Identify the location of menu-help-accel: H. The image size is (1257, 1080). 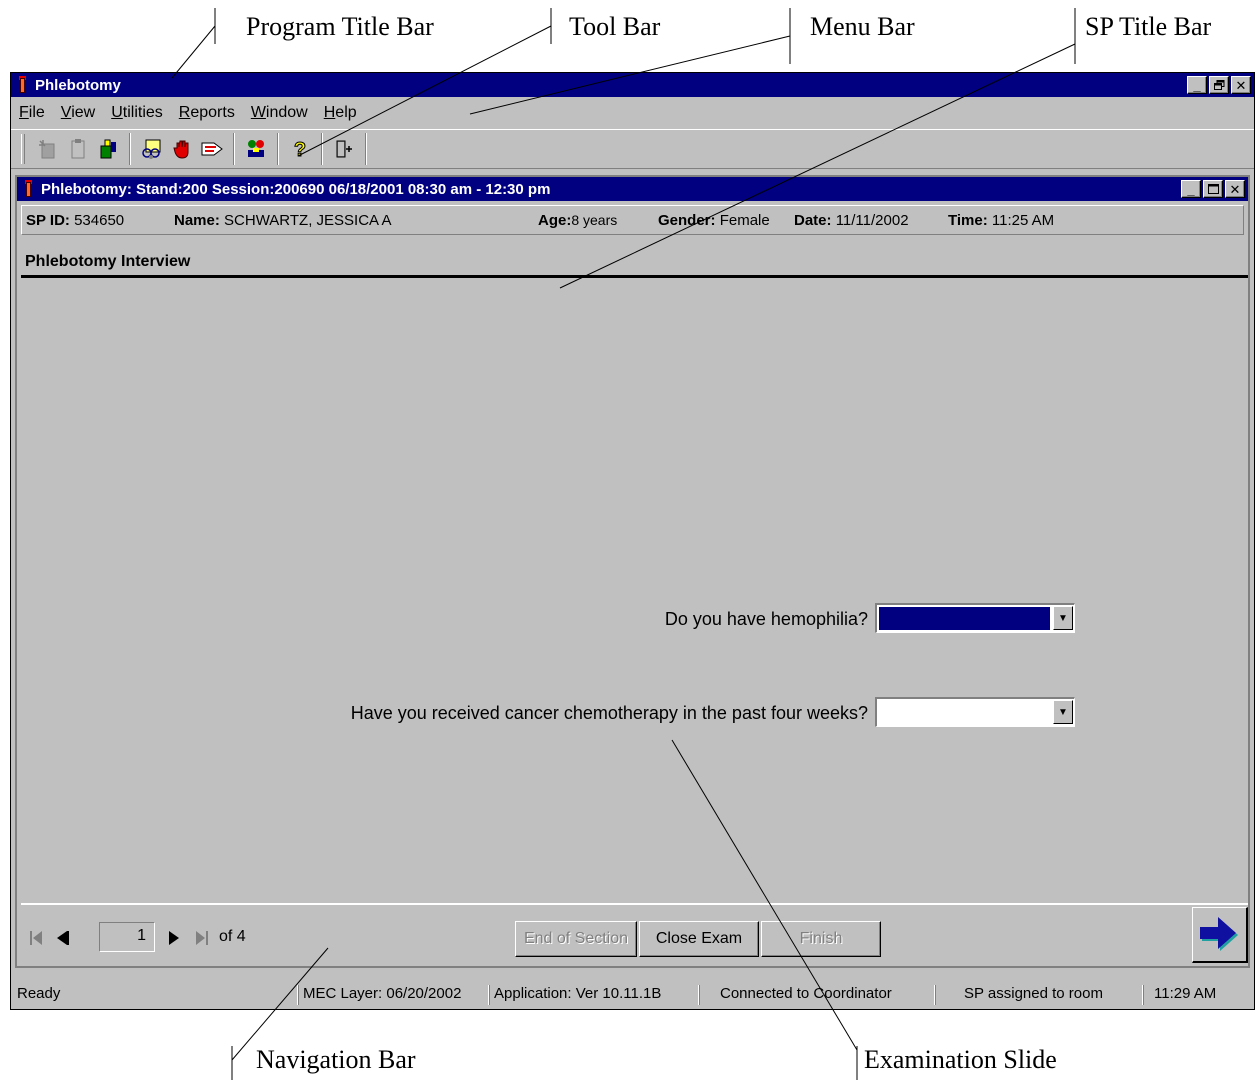
(329, 112).